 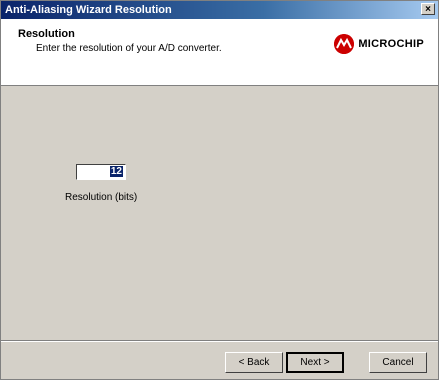 I want to click on microchip-logo: MICROCHIP, so click(x=379, y=44).